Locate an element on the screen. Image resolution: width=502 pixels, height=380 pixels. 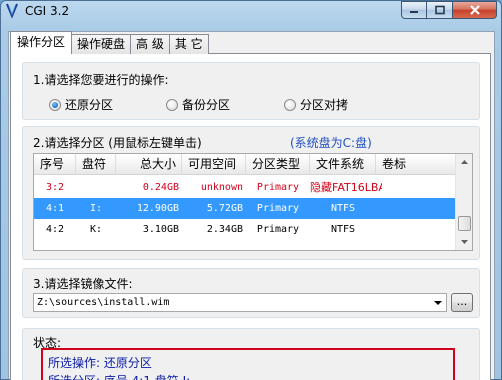
image-file-label: 3.请选择镜像文件: is located at coordinates (83, 284).